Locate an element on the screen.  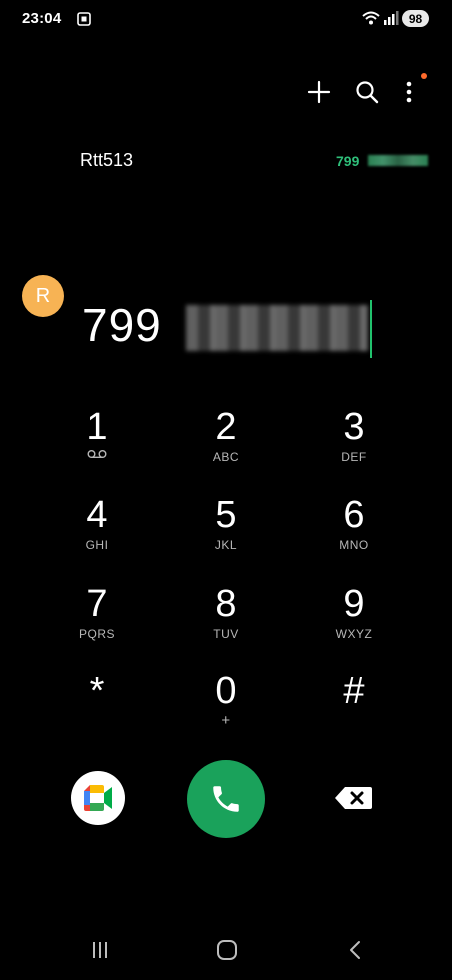
status-time: 23:04 is located at coordinates (42, 18).